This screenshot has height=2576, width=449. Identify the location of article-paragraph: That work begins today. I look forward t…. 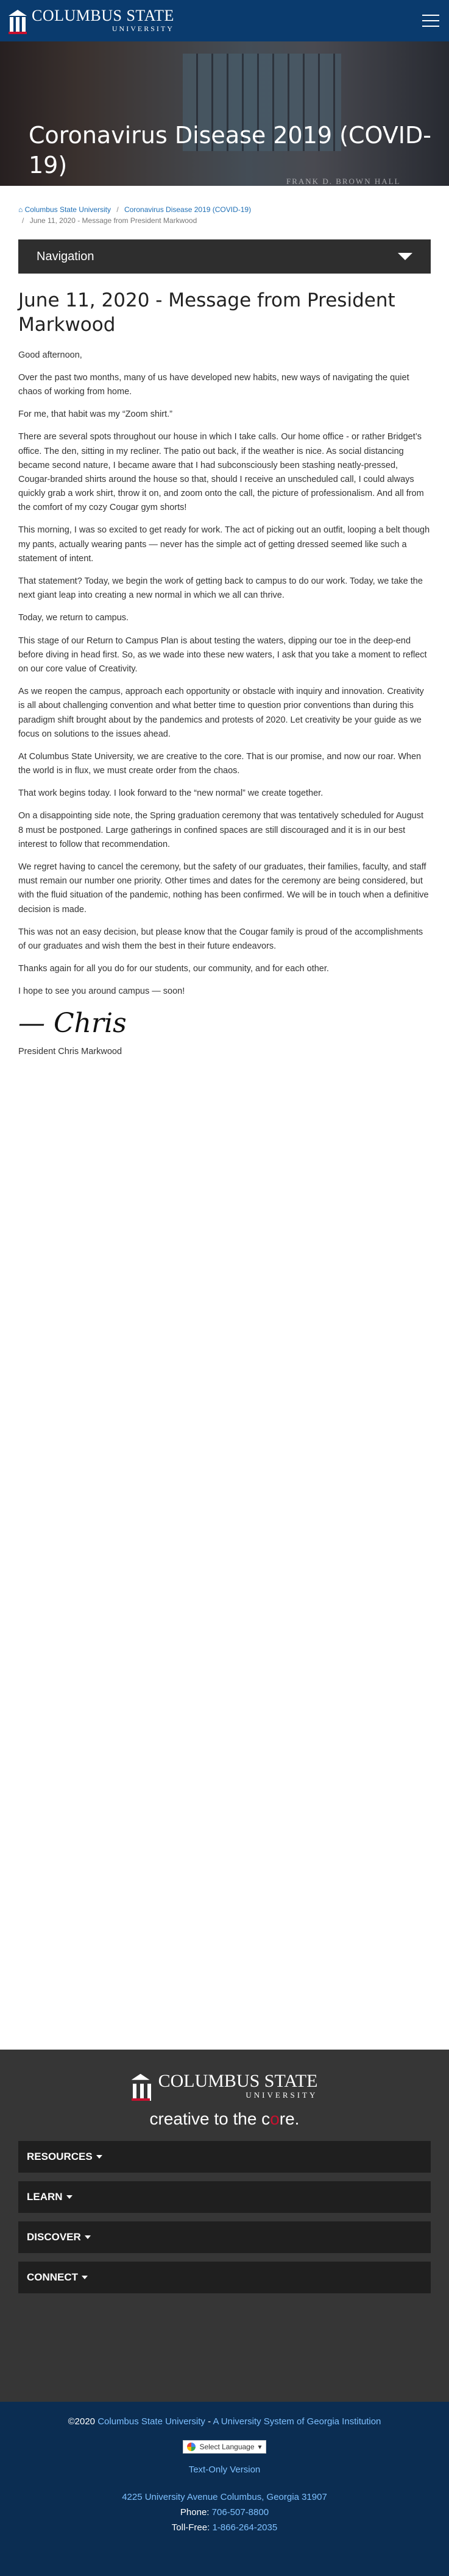
(170, 793).